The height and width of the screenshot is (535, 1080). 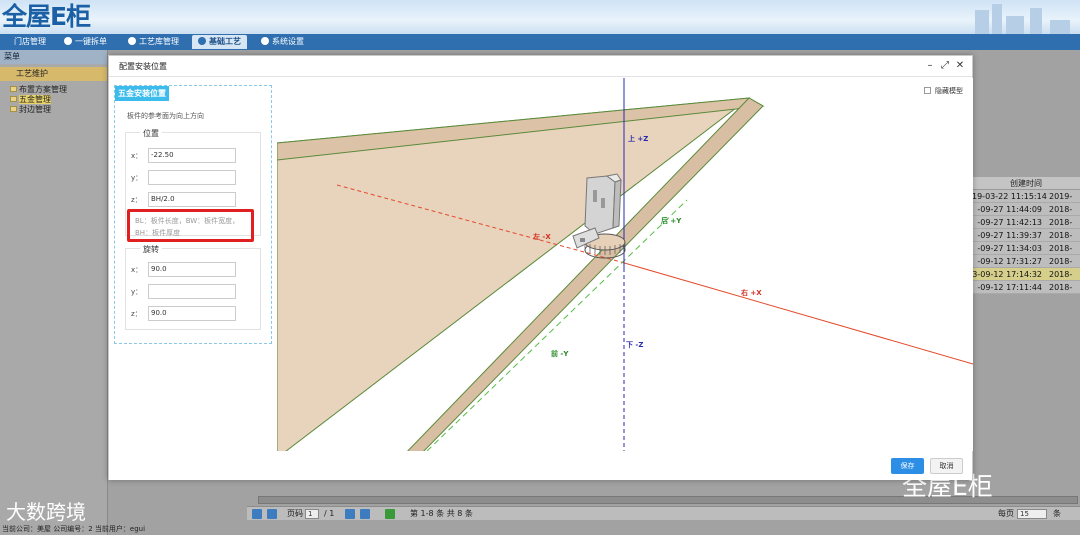 What do you see at coordinates (312, 514) in the screenshot?
I see `page-input: 1` at bounding box center [312, 514].